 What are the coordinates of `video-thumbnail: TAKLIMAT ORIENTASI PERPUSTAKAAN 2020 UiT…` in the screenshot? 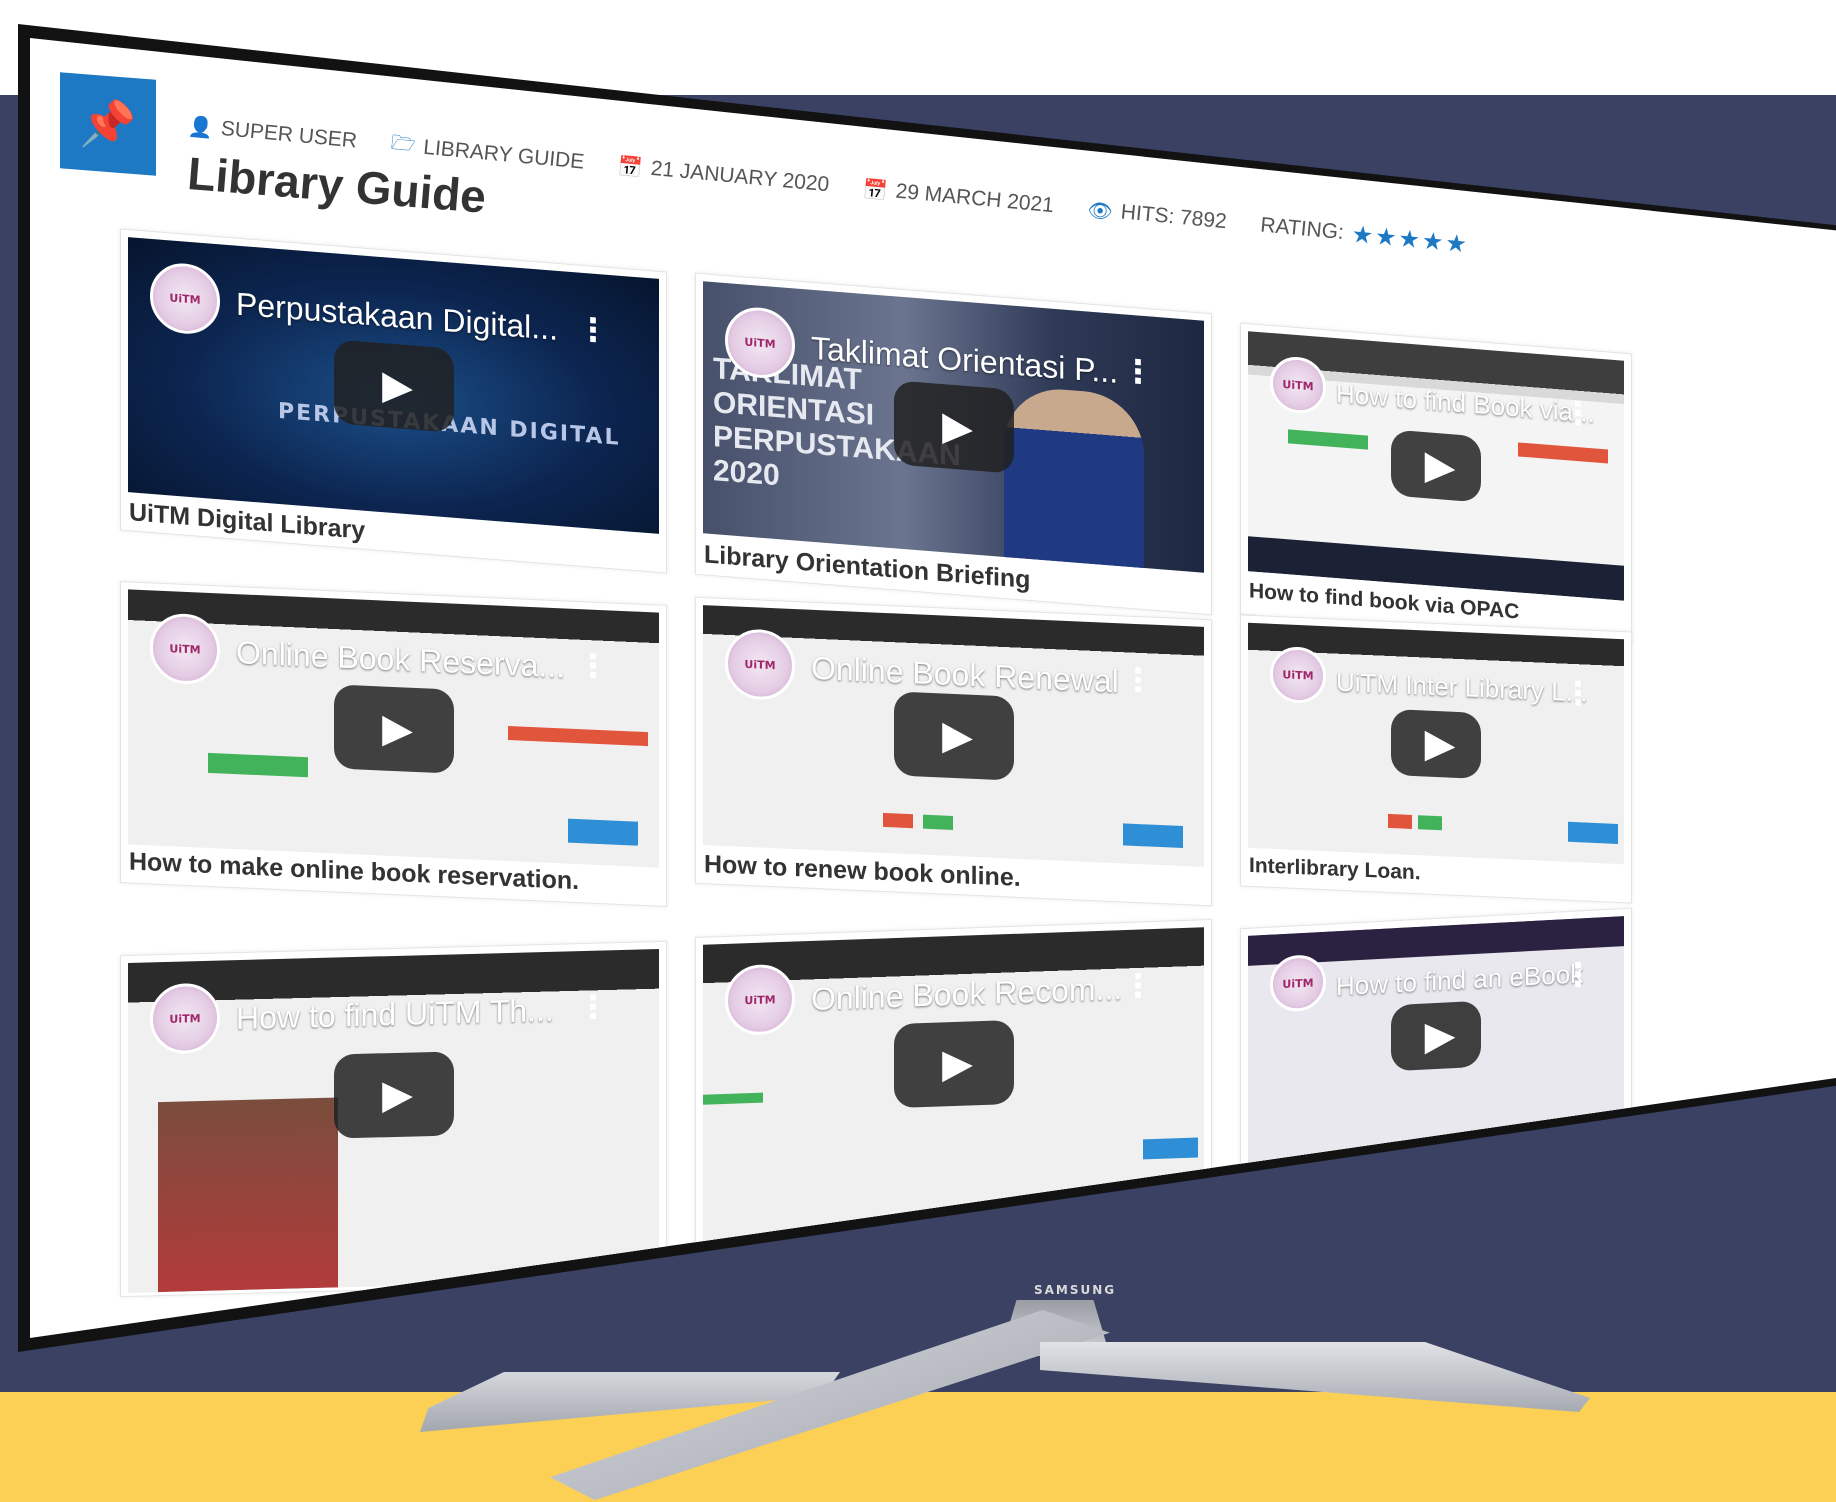 It's located at (953, 427).